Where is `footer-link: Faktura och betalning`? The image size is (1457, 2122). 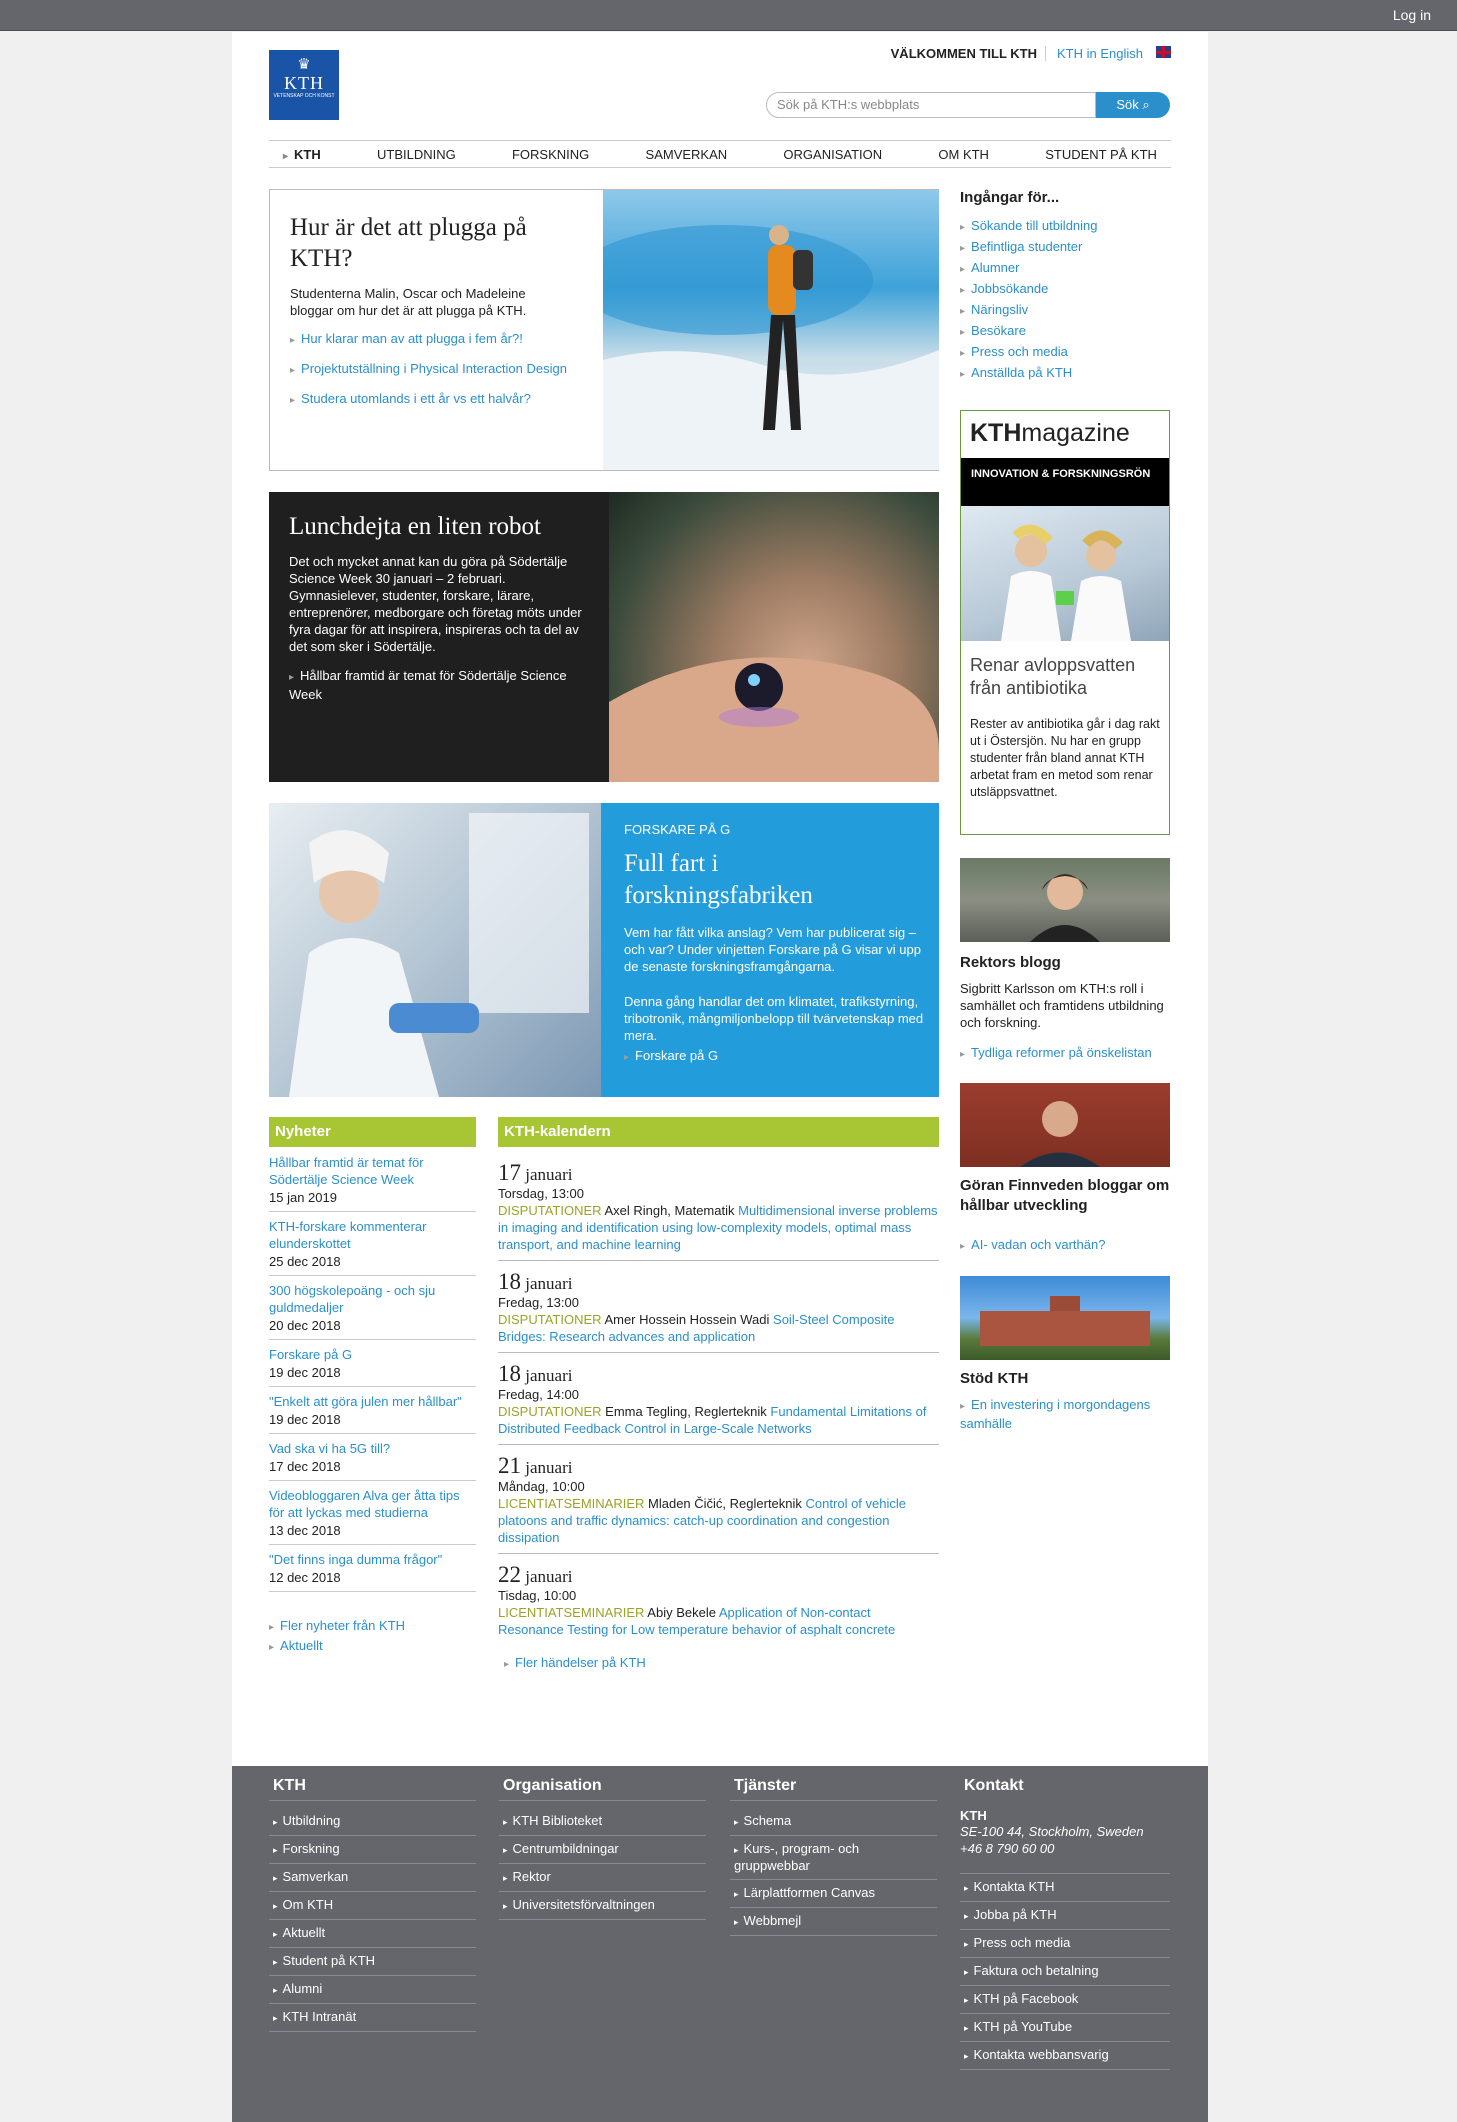 footer-link: Faktura och betalning is located at coordinates (1065, 1972).